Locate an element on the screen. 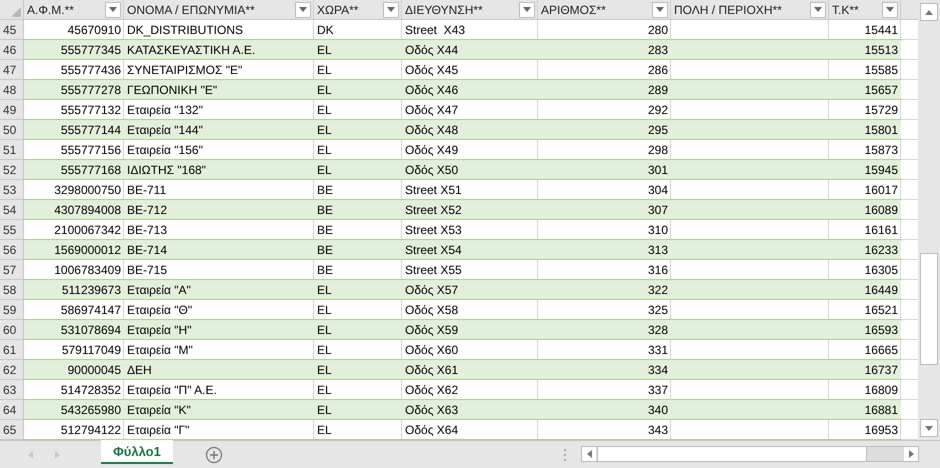  table-cell-text: 334 is located at coordinates (657, 370).